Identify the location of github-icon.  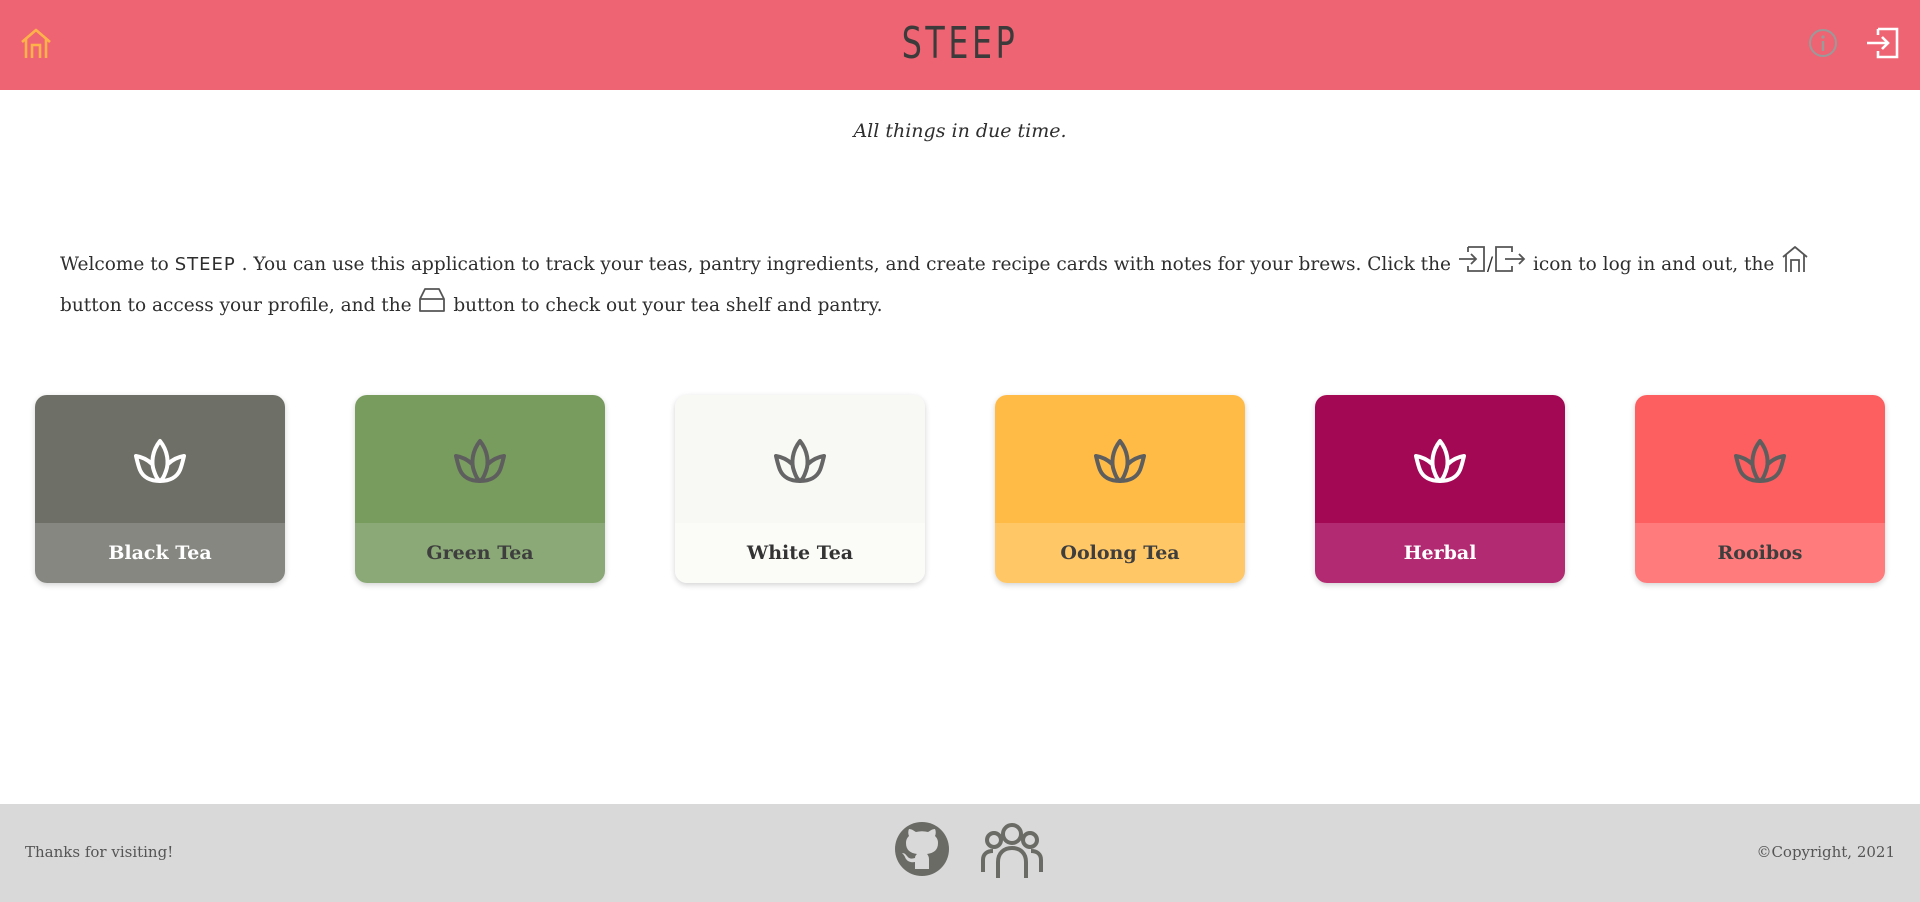
(922, 849).